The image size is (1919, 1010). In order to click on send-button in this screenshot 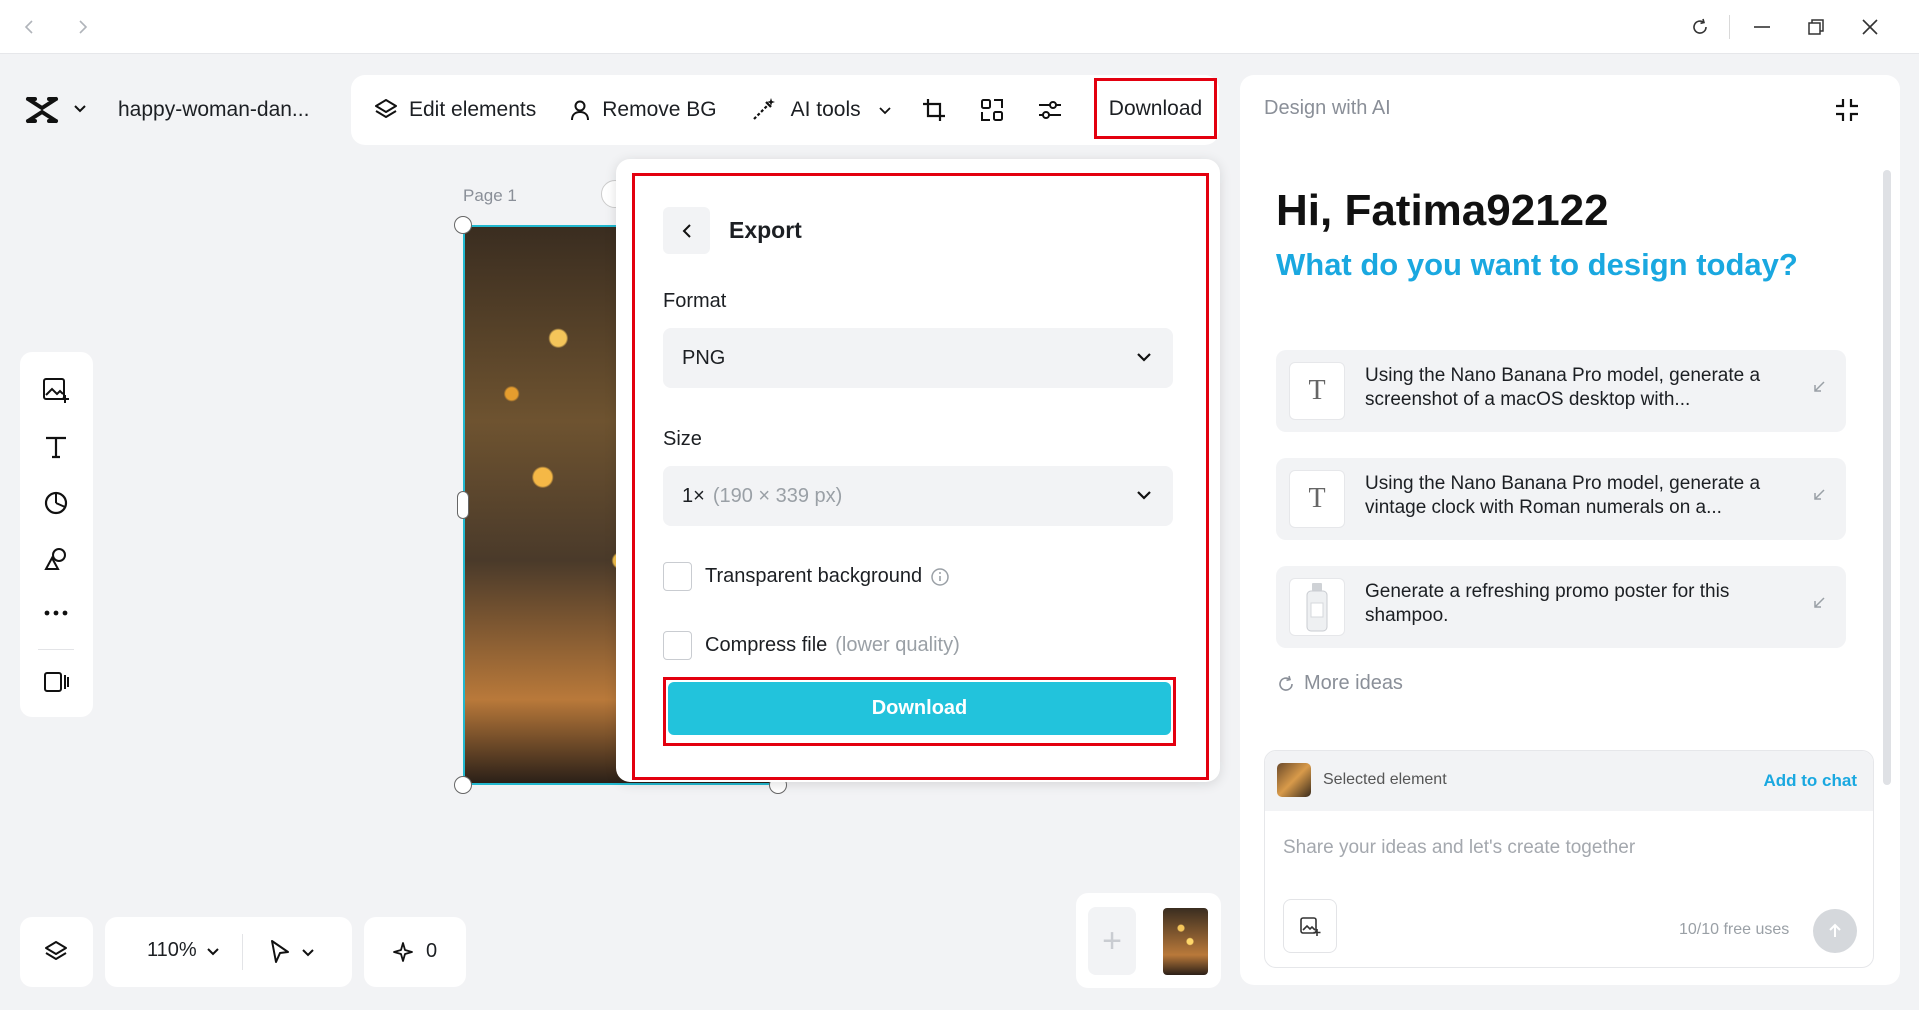, I will do `click(1835, 931)`.